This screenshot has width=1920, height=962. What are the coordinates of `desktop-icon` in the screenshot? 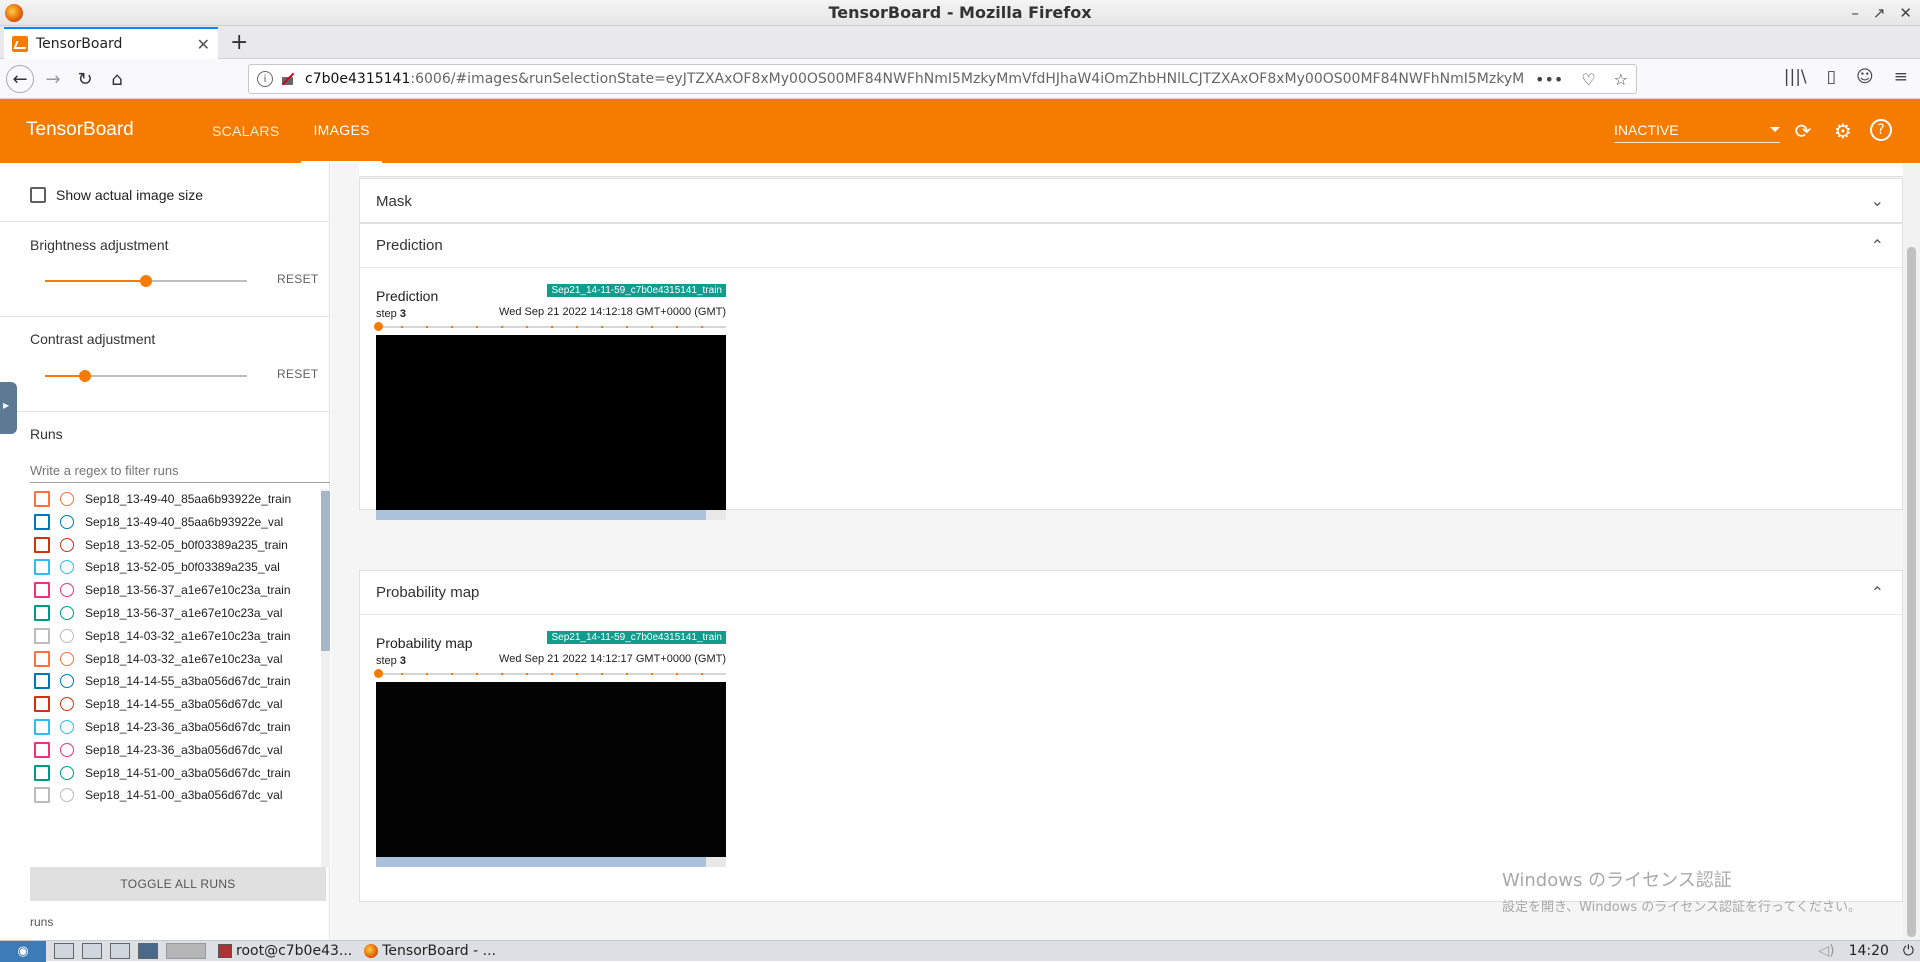 It's located at (92, 951).